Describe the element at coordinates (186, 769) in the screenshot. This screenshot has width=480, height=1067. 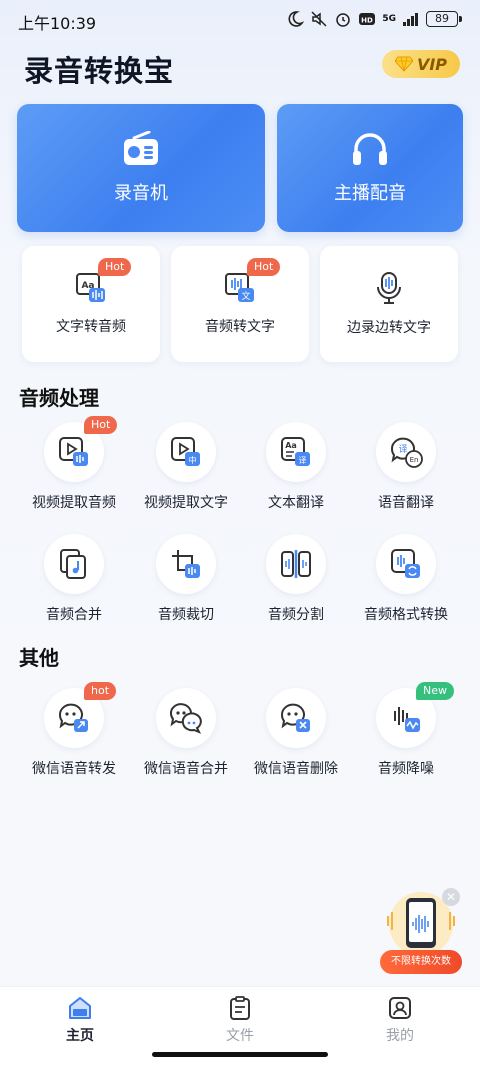
I see `wechat-voice-merge-label: 微信语音合并` at that location.